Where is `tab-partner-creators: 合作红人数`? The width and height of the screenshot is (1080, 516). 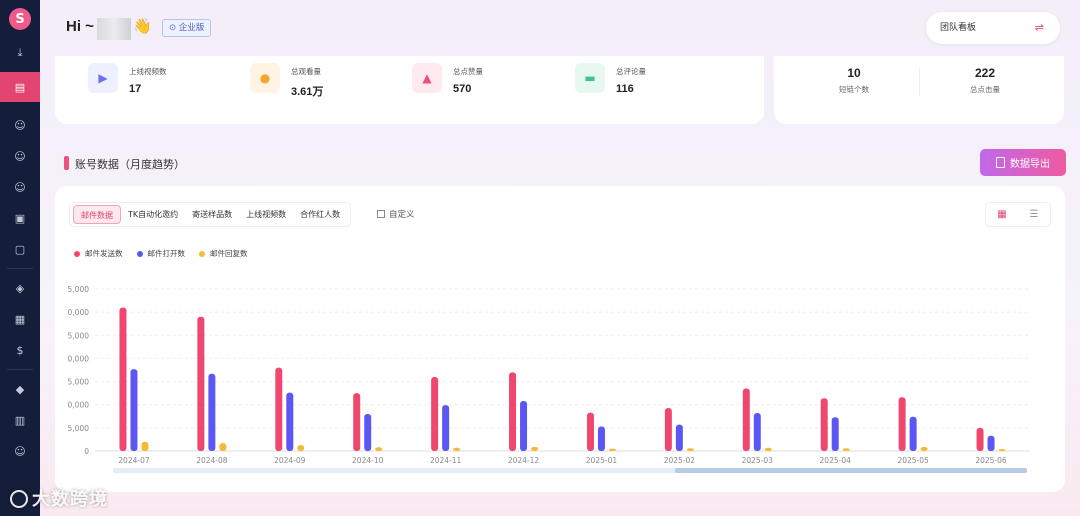
tab-partner-creators: 合作红人数 is located at coordinates (320, 214).